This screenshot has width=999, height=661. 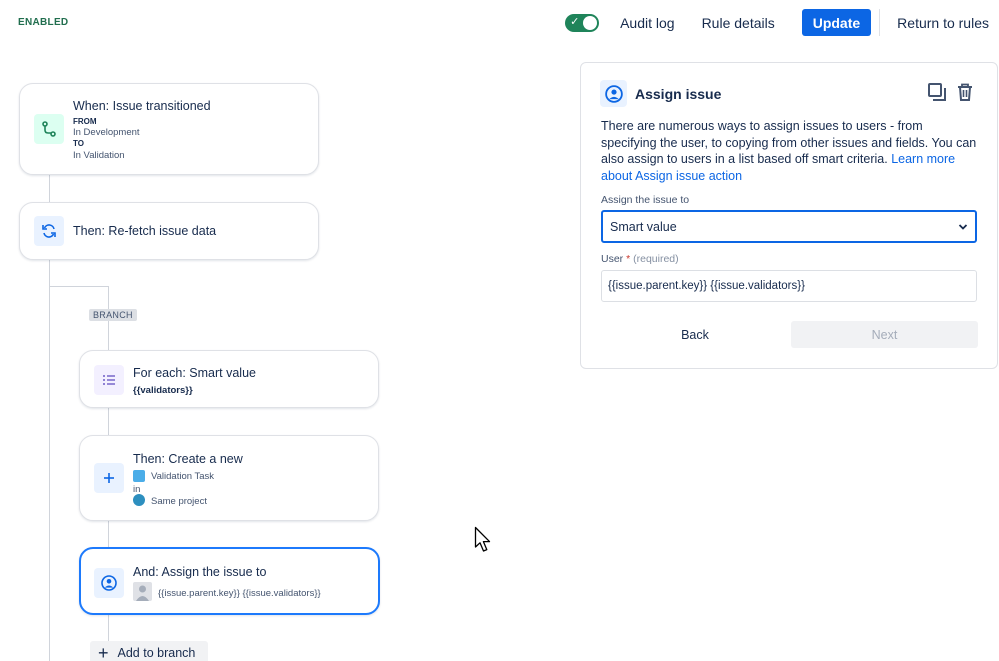 I want to click on add-to-branch-button: + Add to branch, so click(x=149, y=651).